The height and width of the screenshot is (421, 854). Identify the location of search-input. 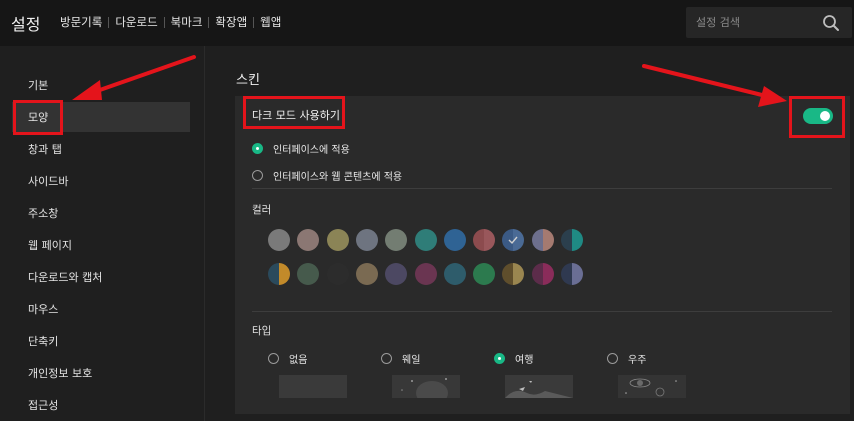
(756, 22).